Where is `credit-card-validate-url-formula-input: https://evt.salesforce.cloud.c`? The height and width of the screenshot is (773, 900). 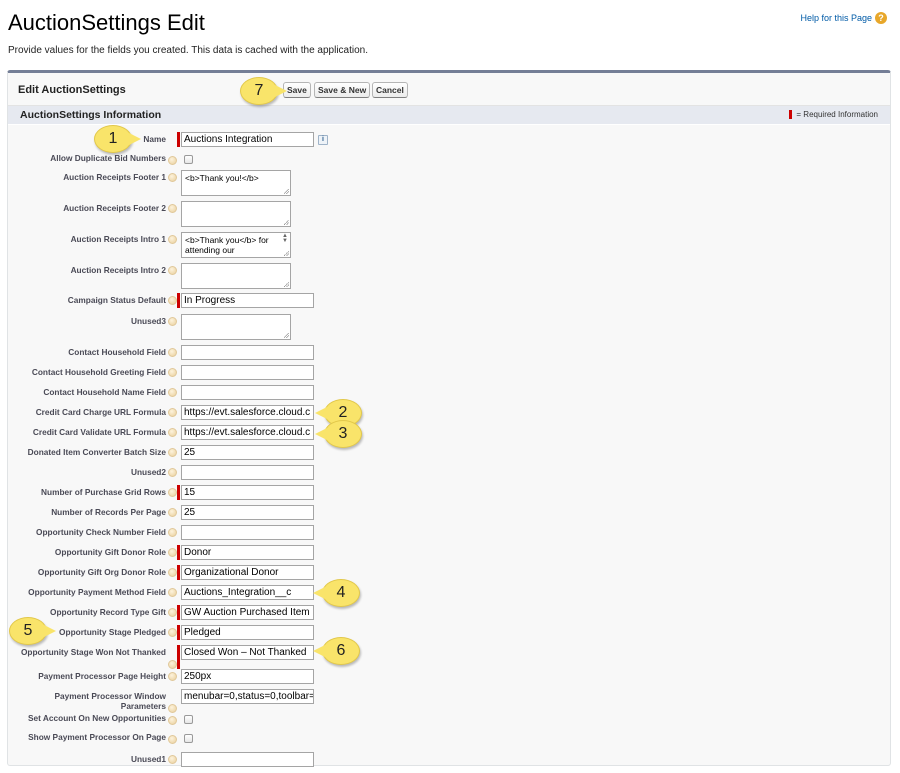 credit-card-validate-url-formula-input: https://evt.salesforce.cloud.c is located at coordinates (247, 432).